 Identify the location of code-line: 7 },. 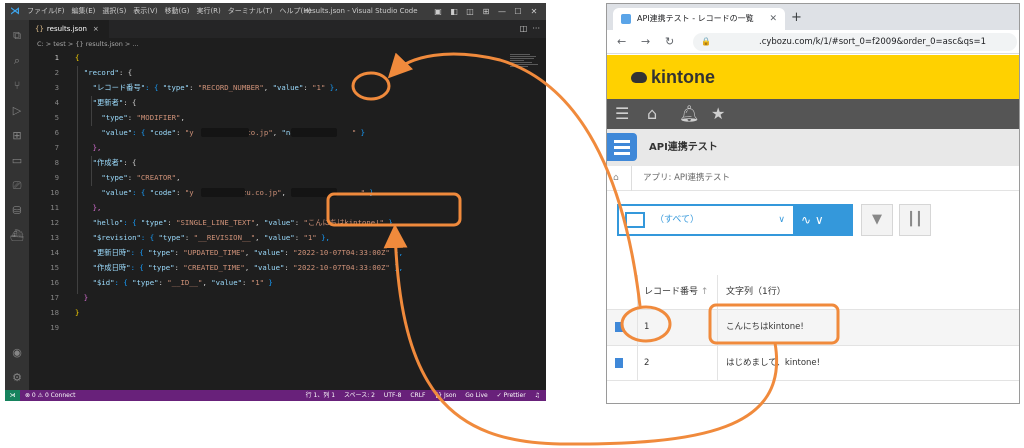
(287, 147).